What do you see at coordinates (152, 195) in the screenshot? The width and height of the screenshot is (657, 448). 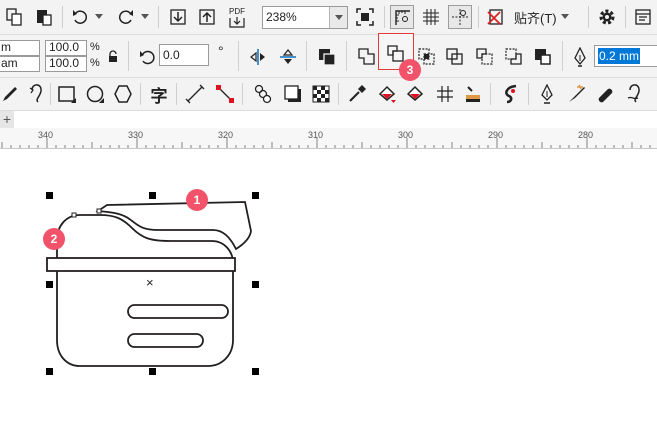 I see `selection-handle-top` at bounding box center [152, 195].